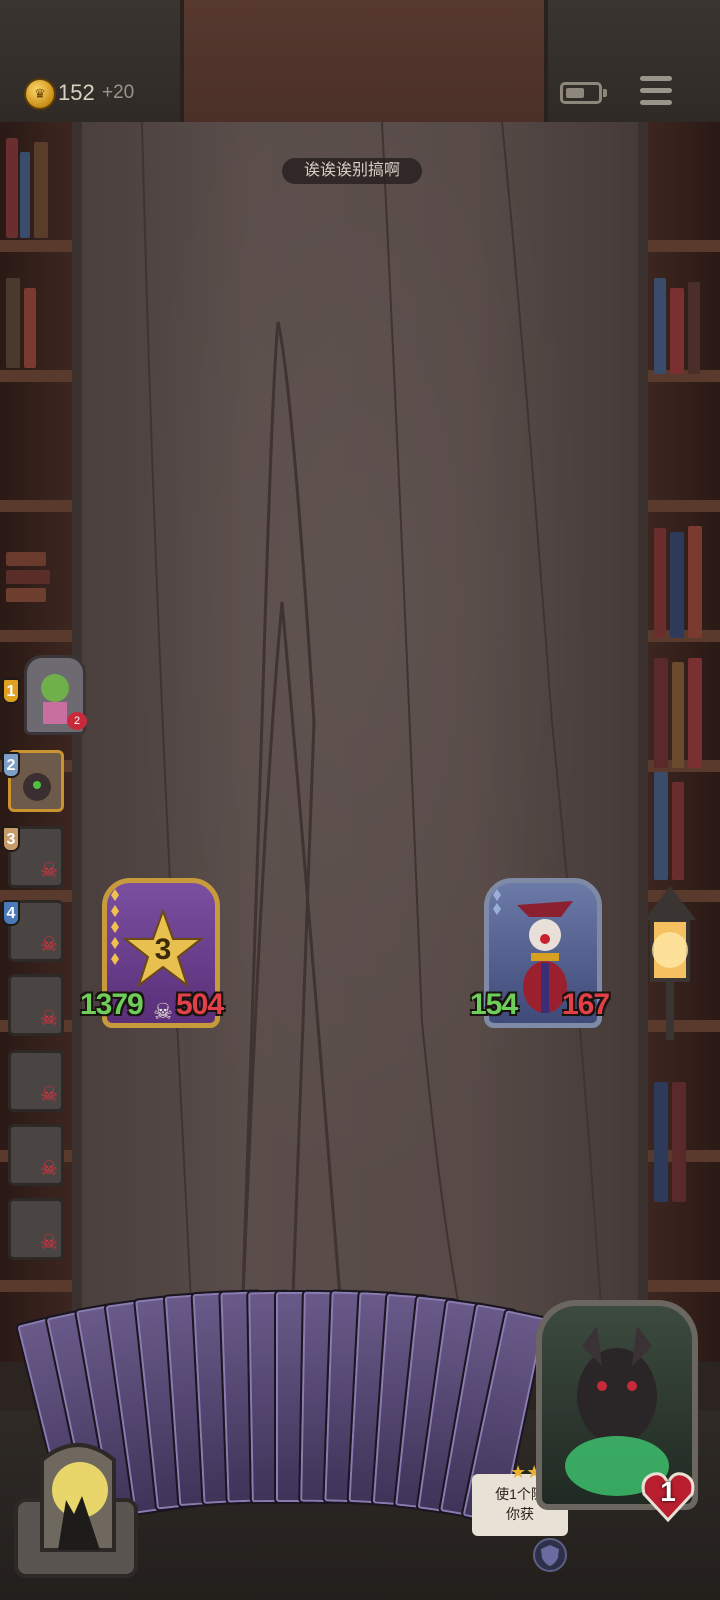  What do you see at coordinates (76, 1510) in the screenshot?
I see `wolf-moon-icon` at bounding box center [76, 1510].